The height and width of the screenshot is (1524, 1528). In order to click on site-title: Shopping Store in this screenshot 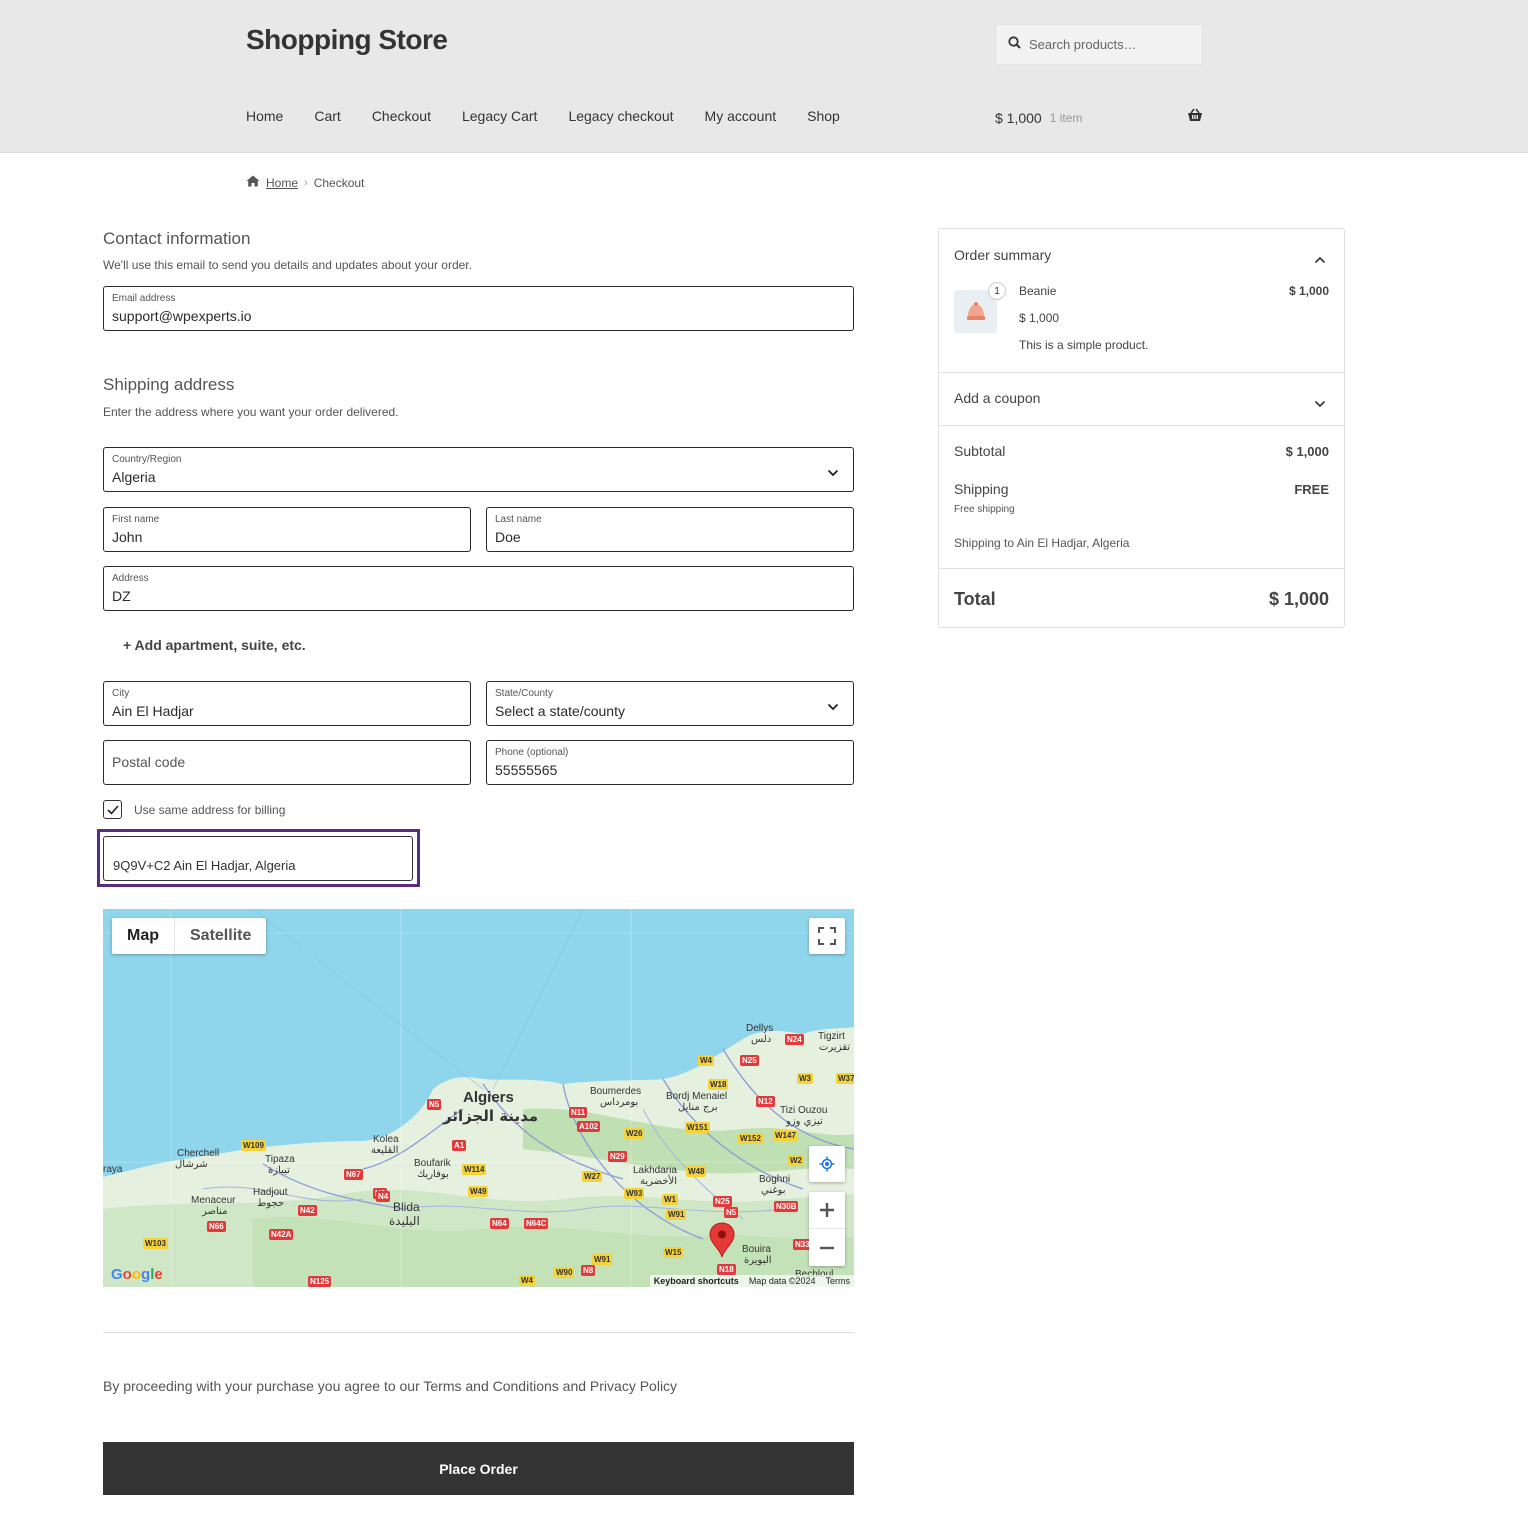, I will do `click(347, 40)`.